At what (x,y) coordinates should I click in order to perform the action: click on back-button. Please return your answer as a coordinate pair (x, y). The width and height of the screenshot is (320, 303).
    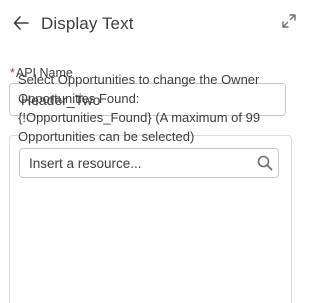
    Looking at the image, I should click on (21, 23).